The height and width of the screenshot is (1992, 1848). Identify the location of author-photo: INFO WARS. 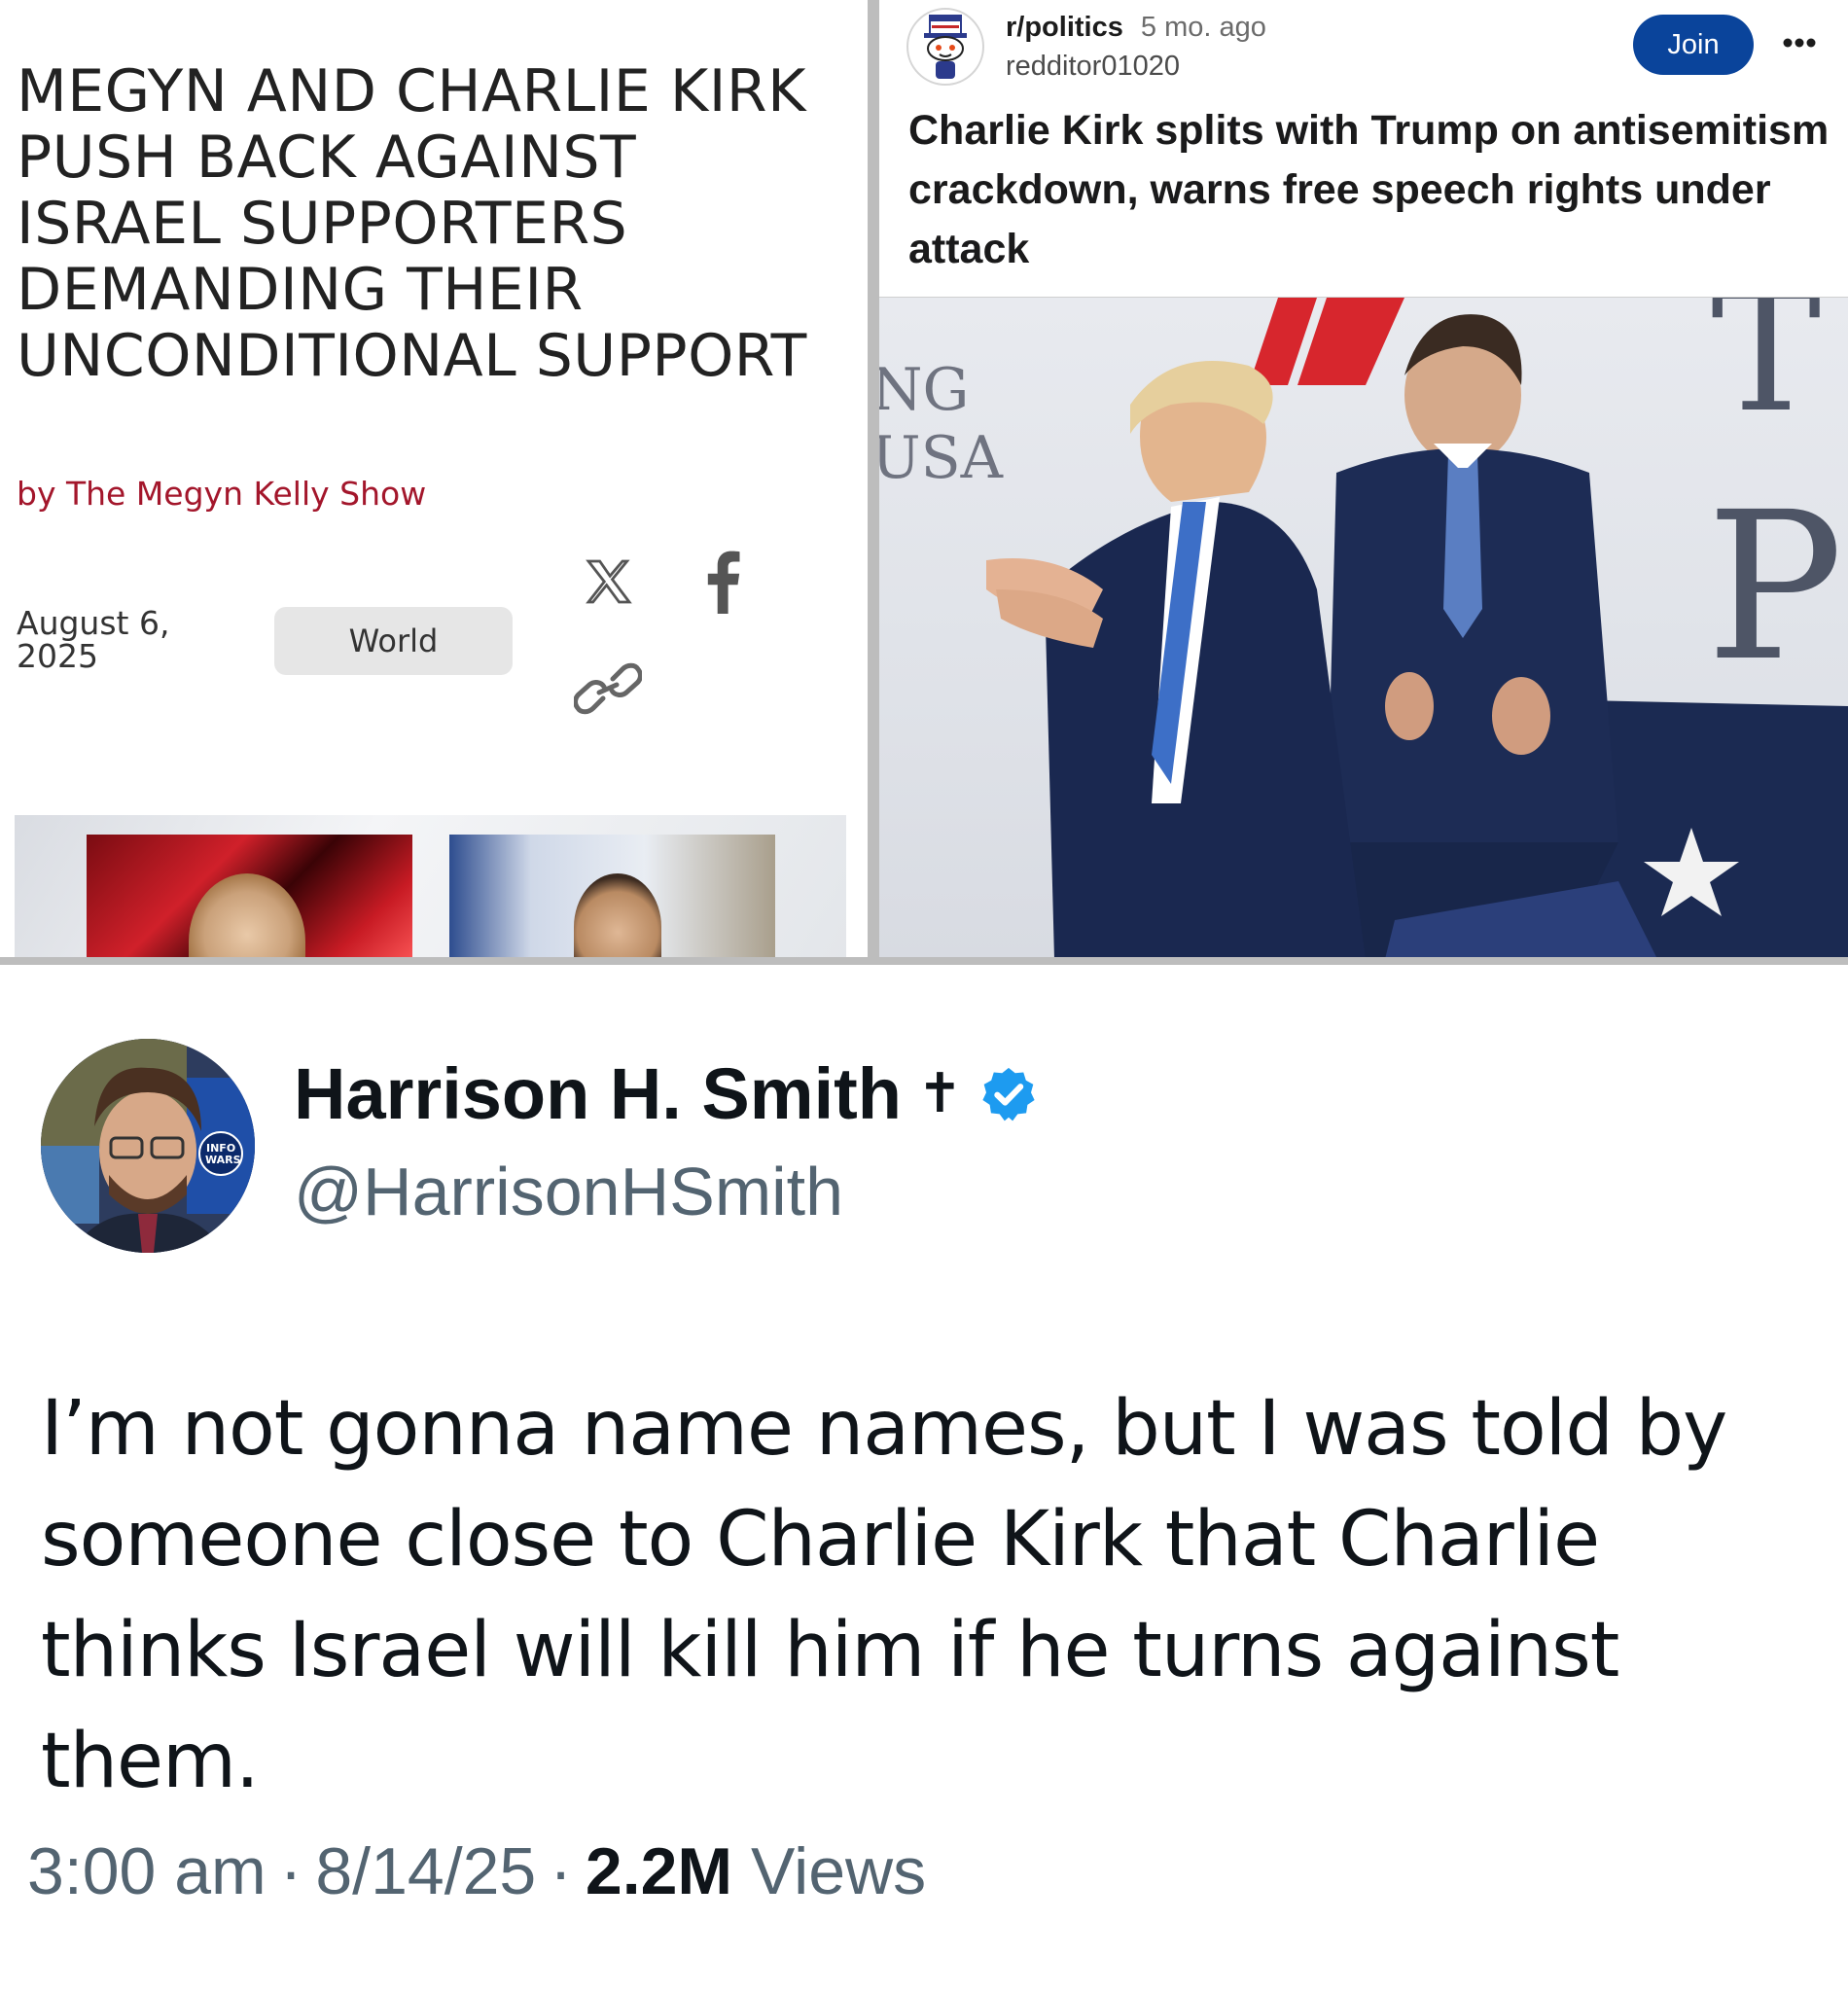
(148, 1146).